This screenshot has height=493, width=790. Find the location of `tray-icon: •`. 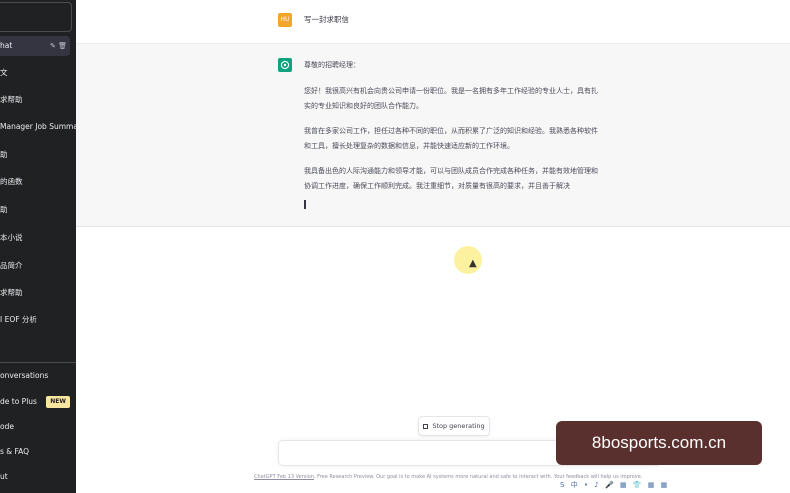

tray-icon: • is located at coordinates (586, 485).